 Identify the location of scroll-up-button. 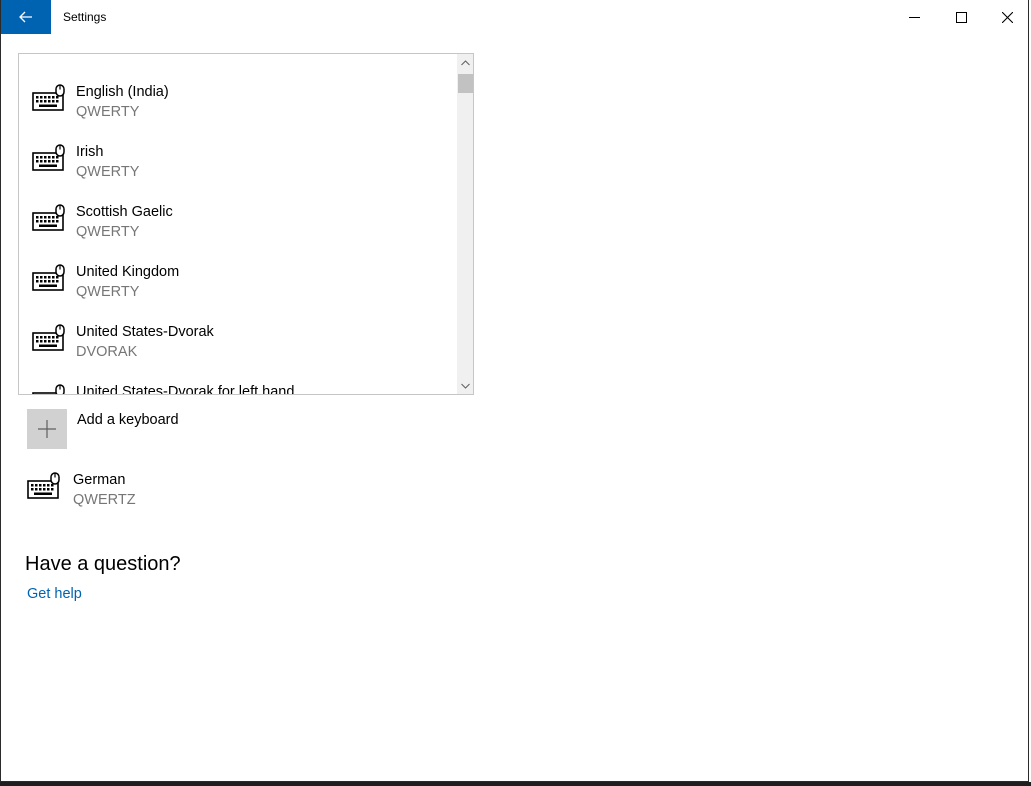
(465, 62).